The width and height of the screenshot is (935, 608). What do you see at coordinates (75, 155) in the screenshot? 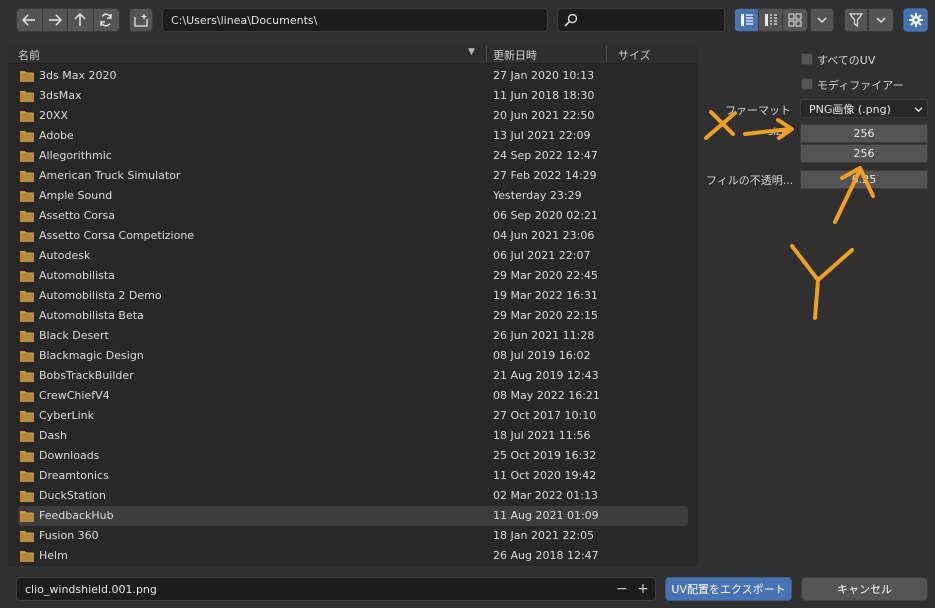
I see `file-name: Allegorithmic` at bounding box center [75, 155].